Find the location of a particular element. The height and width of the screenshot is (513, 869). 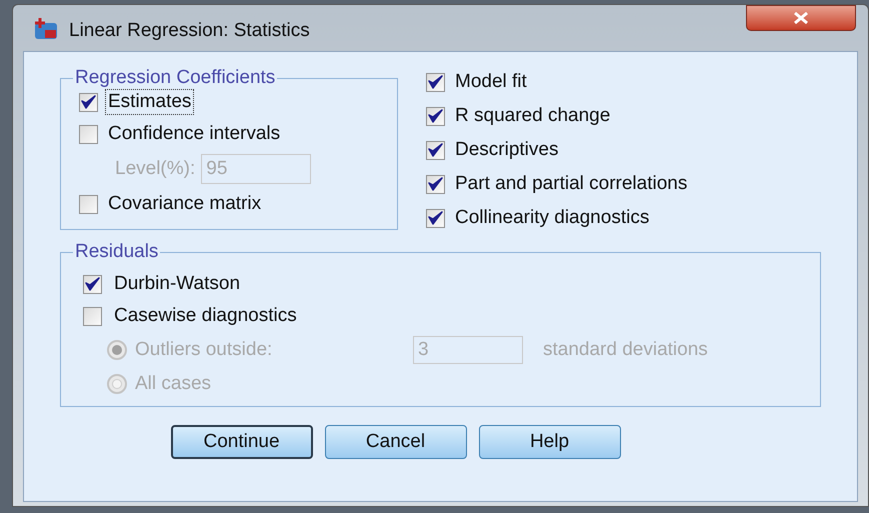

dialog-button: Help is located at coordinates (549, 442).